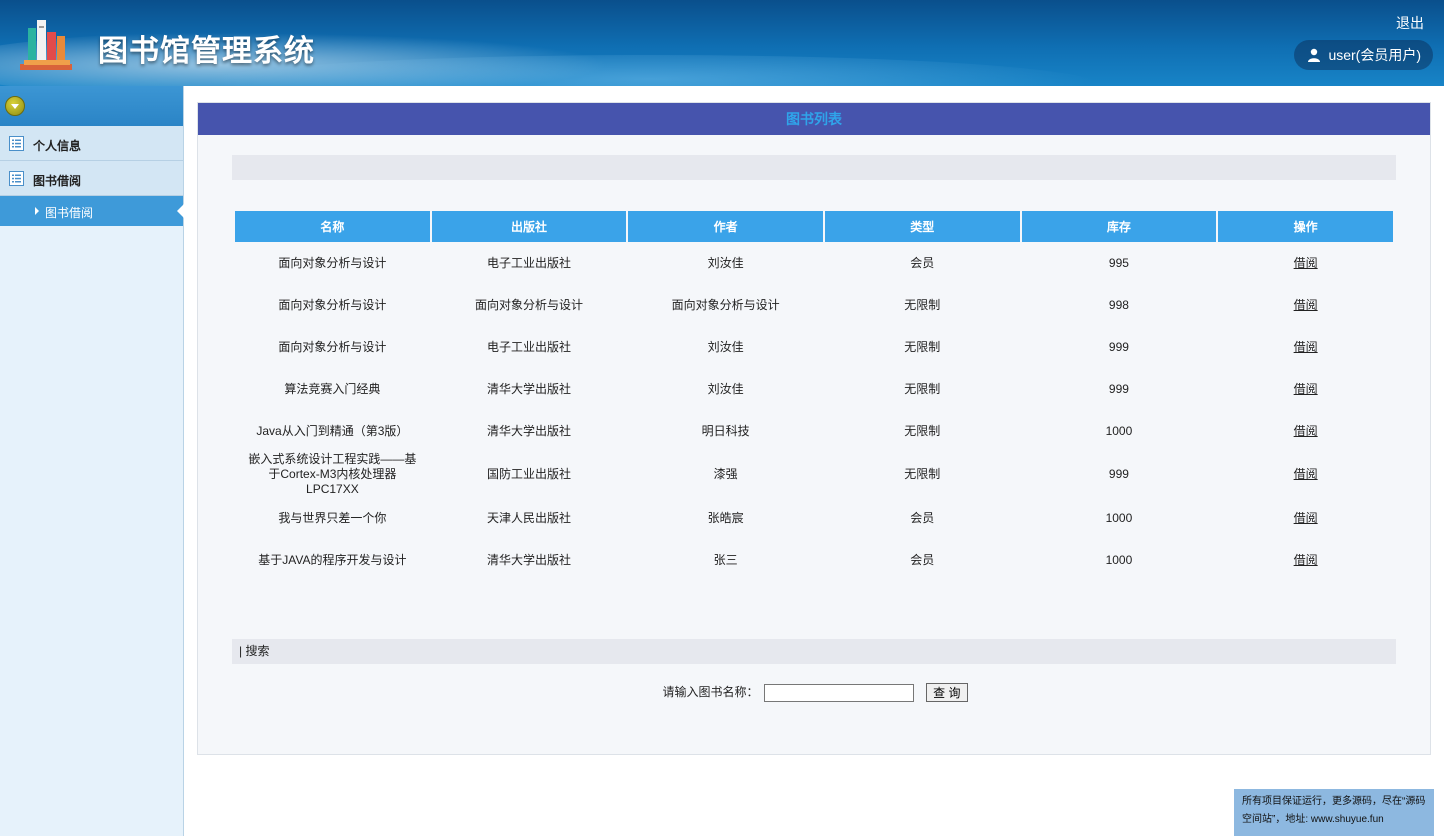 The width and height of the screenshot is (1444, 836). Describe the element at coordinates (332, 474) in the screenshot. I see `cell-title: 嵌入式系统设计工程实践——基于Cortex-M3内核处理器LPC17XX` at that location.